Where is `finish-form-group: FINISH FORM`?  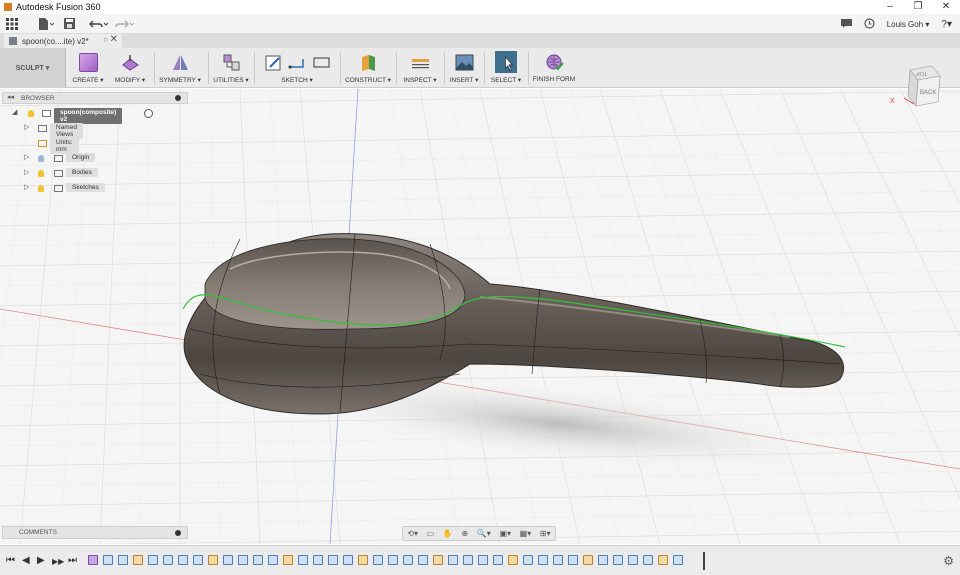 finish-form-group: FINISH FORM is located at coordinates (554, 68).